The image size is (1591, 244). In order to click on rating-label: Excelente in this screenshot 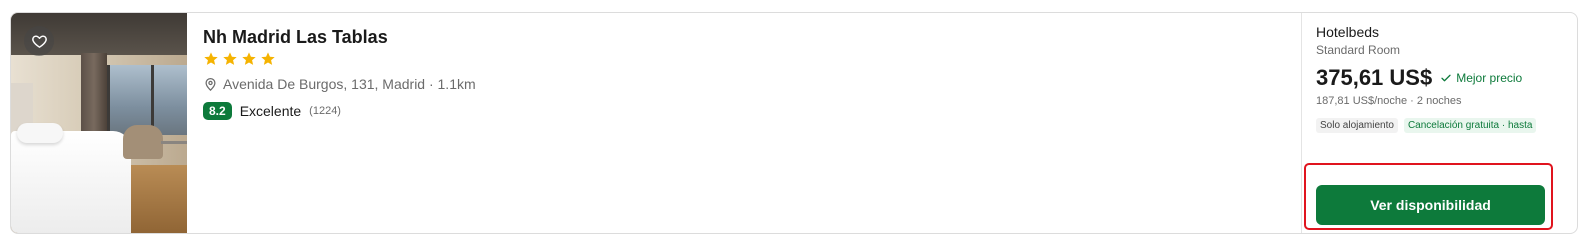, I will do `click(270, 111)`.